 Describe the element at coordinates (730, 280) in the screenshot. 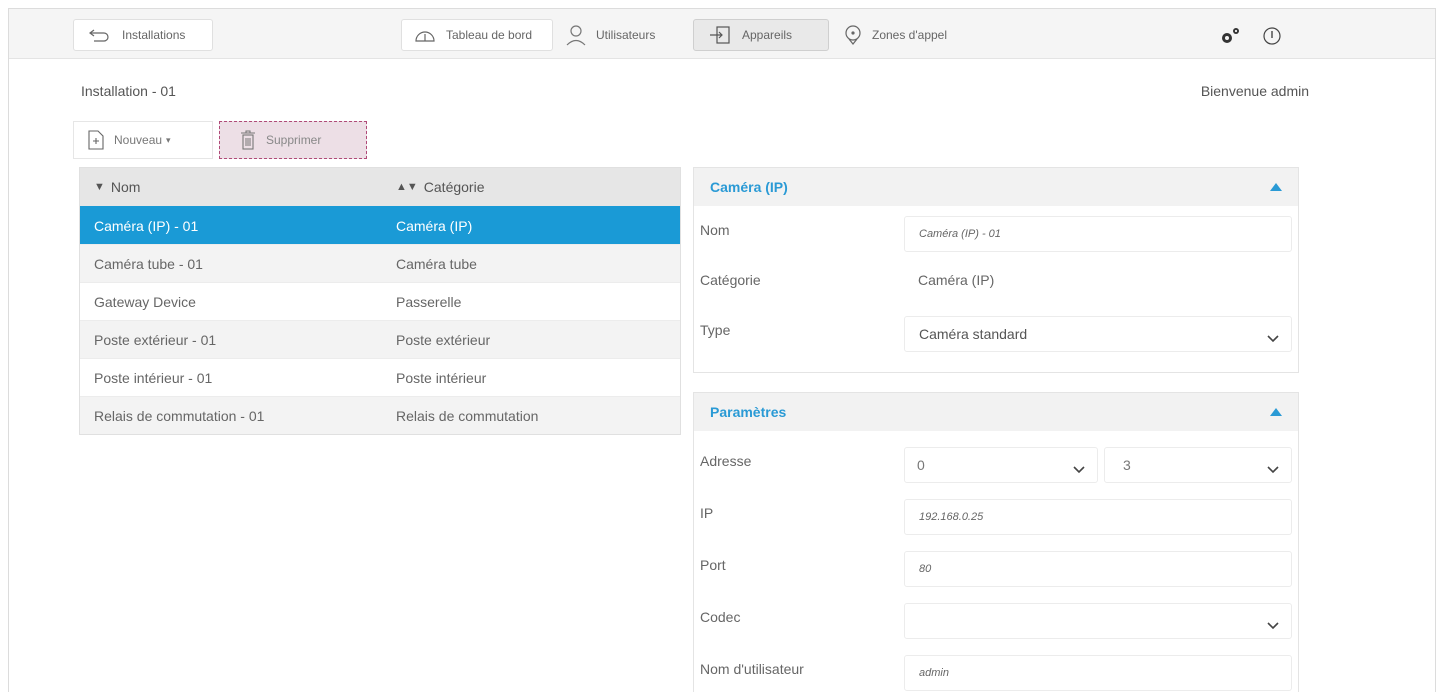

I see `categorie-label: Catégorie` at that location.